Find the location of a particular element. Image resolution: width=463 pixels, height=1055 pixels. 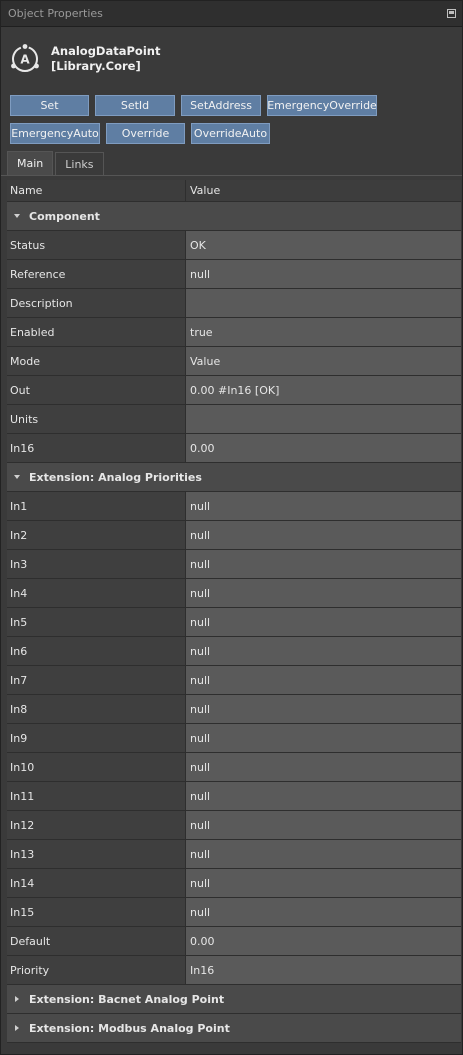

tab-strip: Main Links is located at coordinates (231, 163).